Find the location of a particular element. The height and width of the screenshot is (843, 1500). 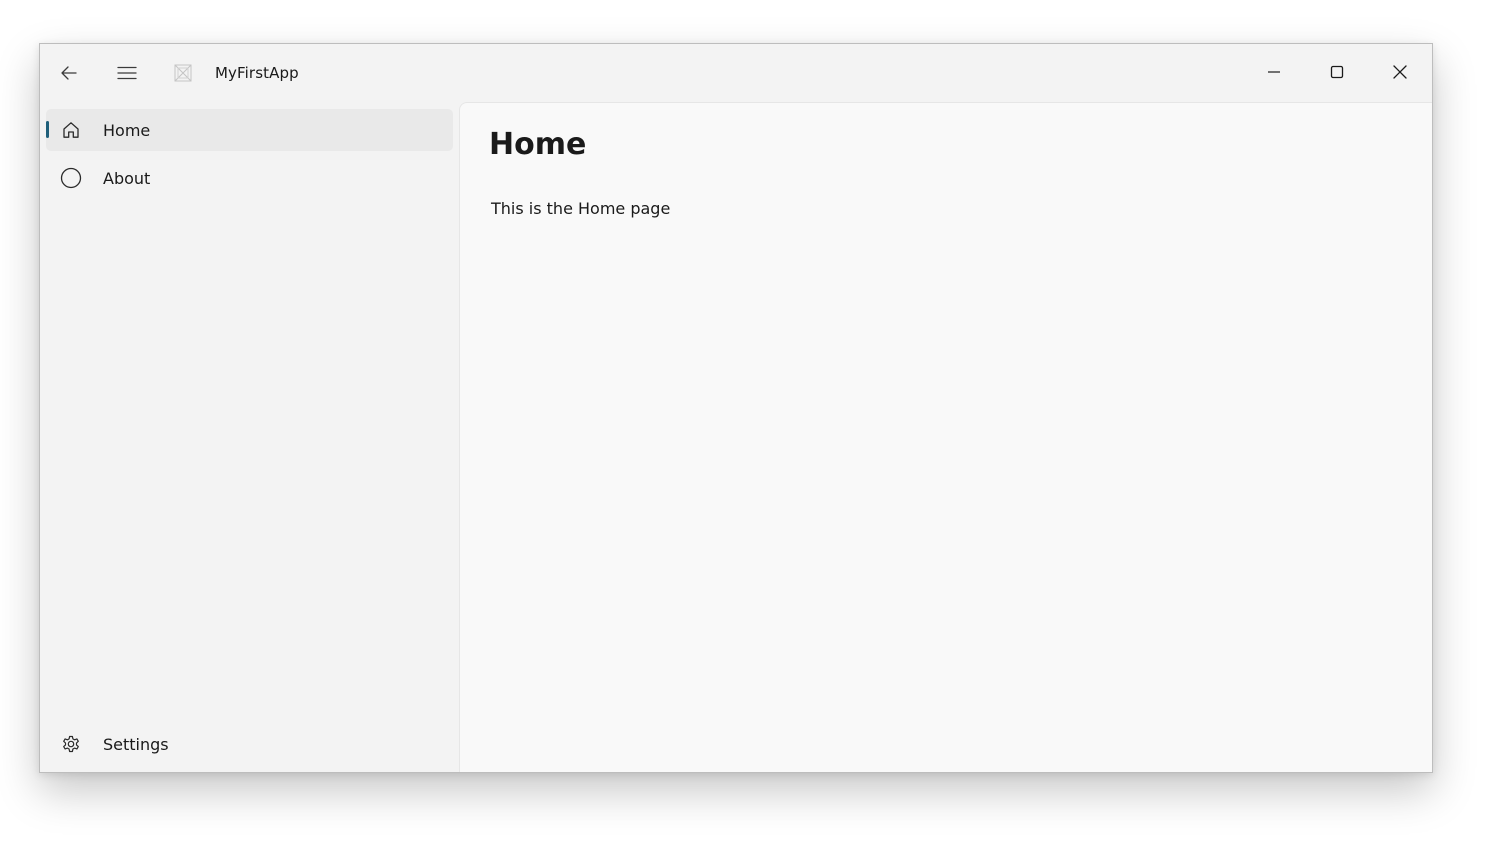

page-title: Home is located at coordinates (538, 144).